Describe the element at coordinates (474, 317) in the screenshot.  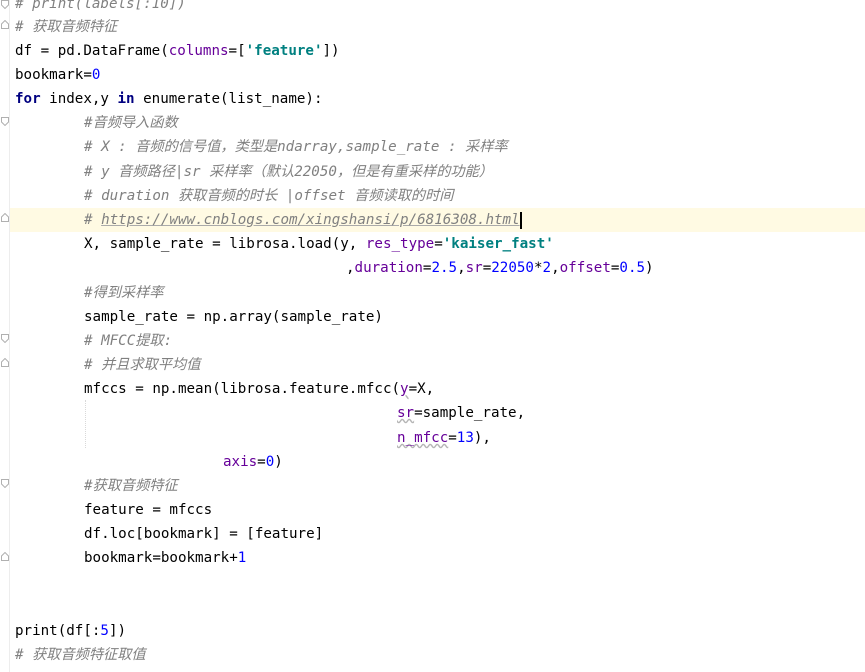
I see `code-line: sample_rate = np.array(sample_rate)` at that location.